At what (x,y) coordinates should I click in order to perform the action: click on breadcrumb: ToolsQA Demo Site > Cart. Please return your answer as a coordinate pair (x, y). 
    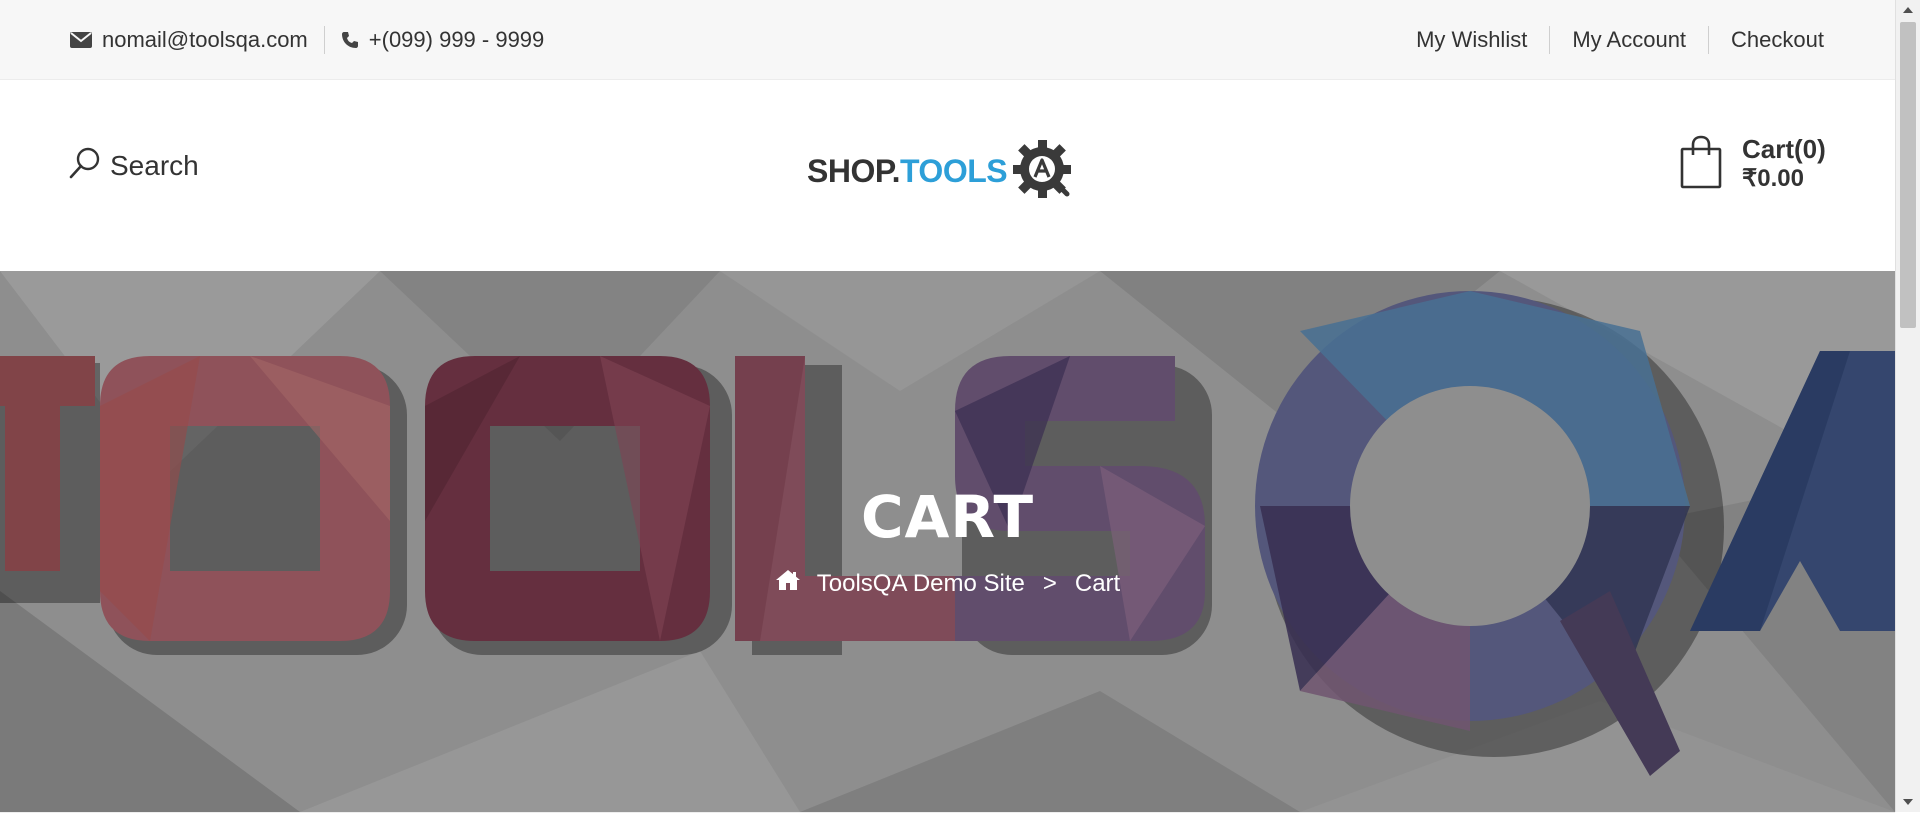
    Looking at the image, I should click on (947, 583).